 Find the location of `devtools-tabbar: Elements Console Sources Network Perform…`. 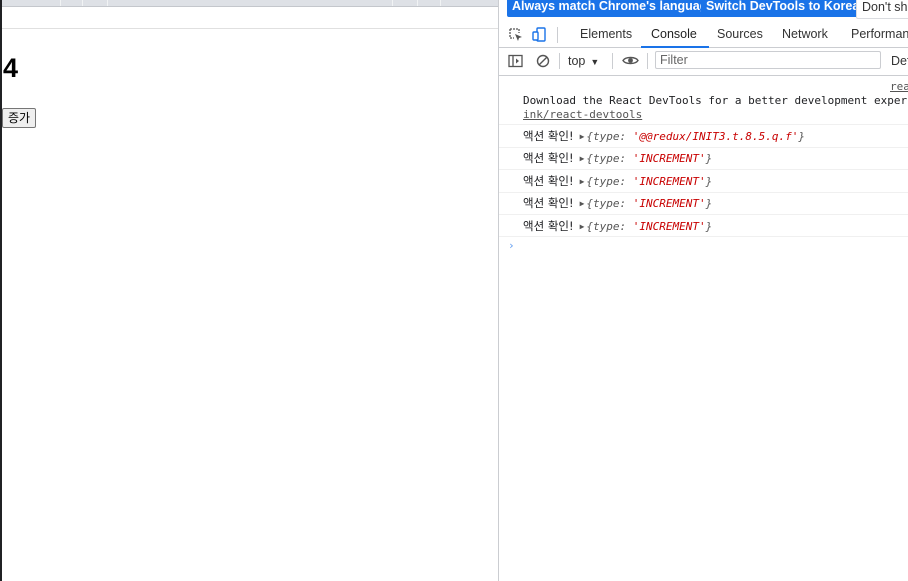

devtools-tabbar: Elements Console Sources Network Perform… is located at coordinates (703, 35).